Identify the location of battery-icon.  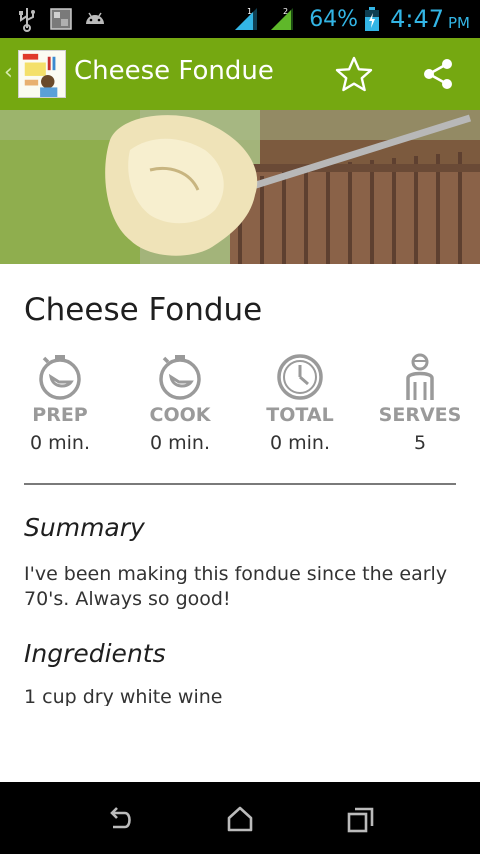
(372, 19).